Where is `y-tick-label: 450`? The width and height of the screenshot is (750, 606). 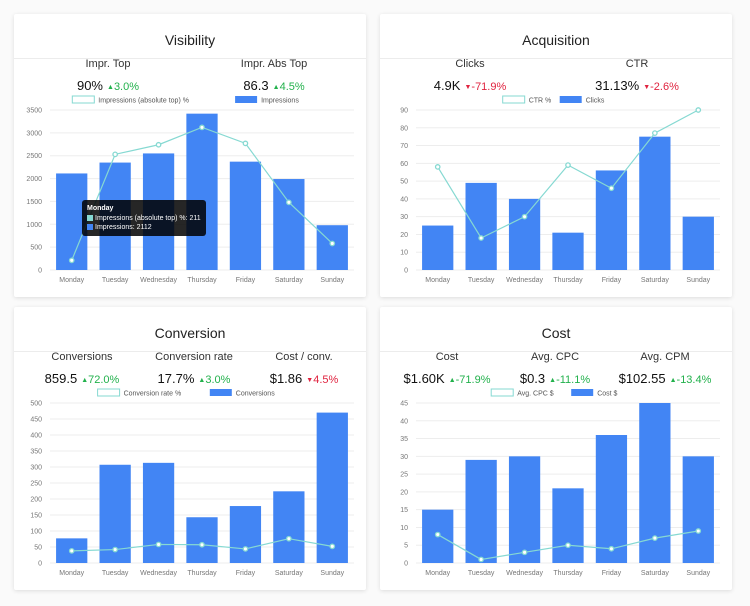 y-tick-label: 450 is located at coordinates (36, 420).